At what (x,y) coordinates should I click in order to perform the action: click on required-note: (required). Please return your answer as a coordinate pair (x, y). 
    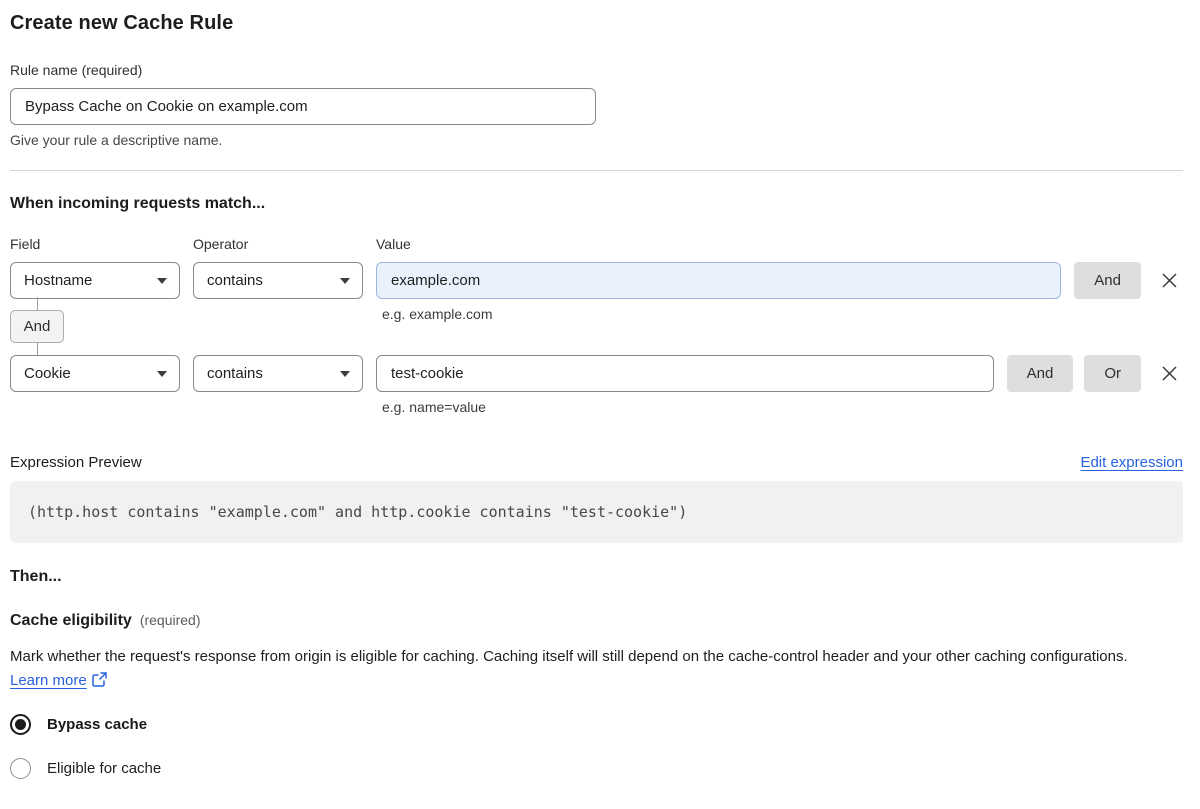
    Looking at the image, I should click on (170, 620).